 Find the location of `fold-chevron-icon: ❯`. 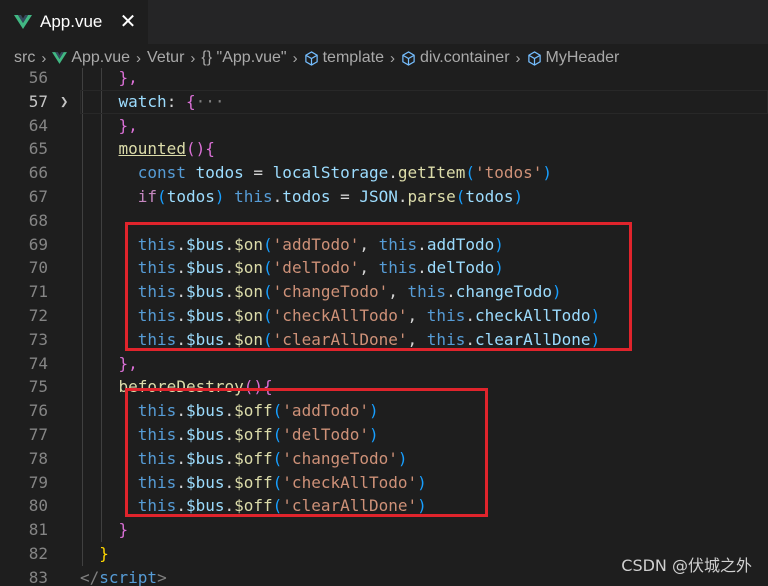

fold-chevron-icon: ❯ is located at coordinates (67, 102).